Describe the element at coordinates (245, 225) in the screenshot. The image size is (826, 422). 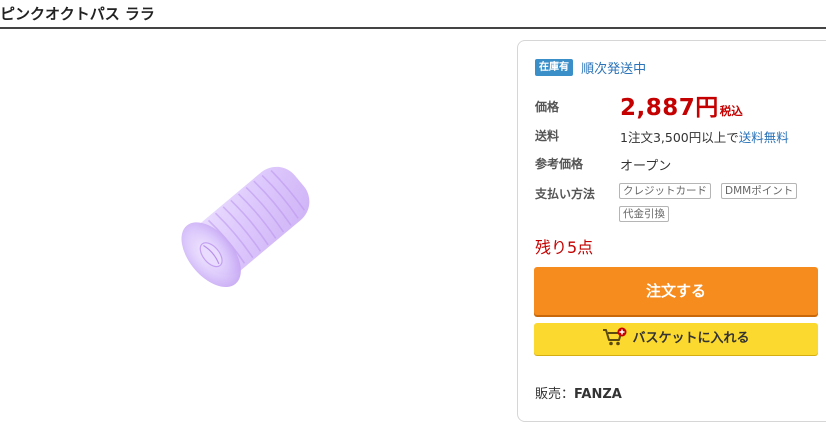
I see `product-image` at that location.